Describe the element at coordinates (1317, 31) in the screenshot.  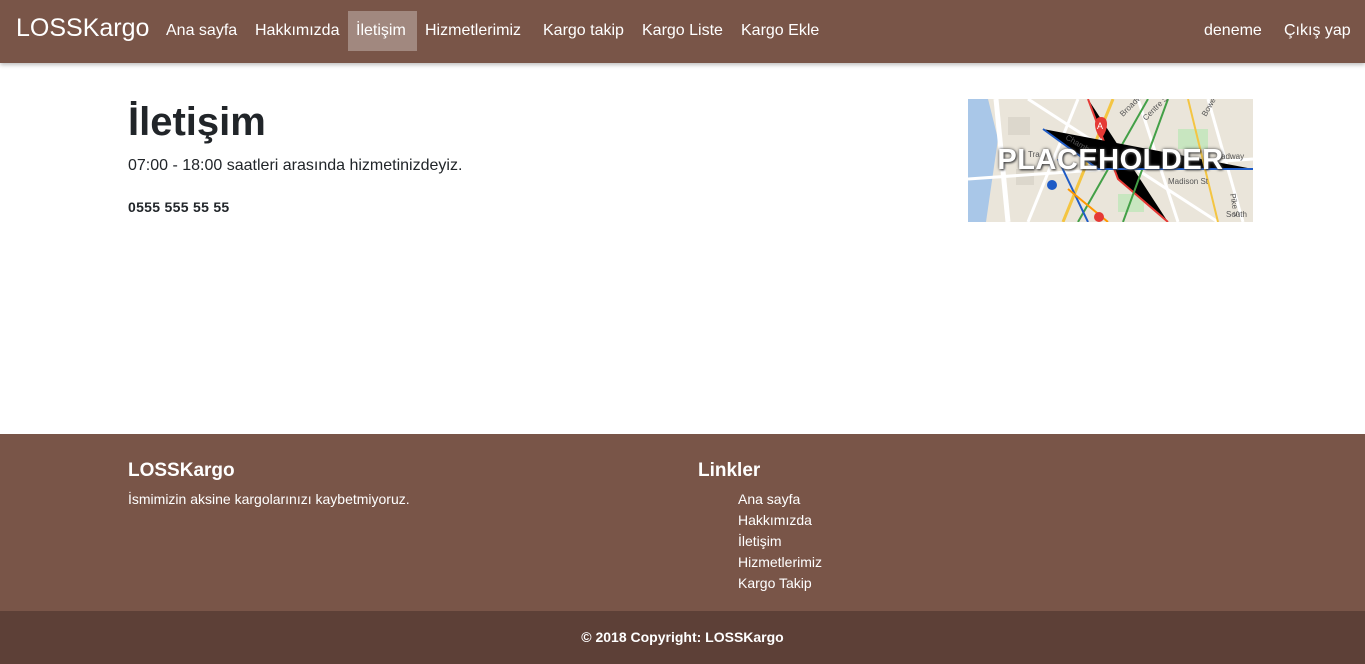
I see `logout-link: Çıkış yap` at that location.